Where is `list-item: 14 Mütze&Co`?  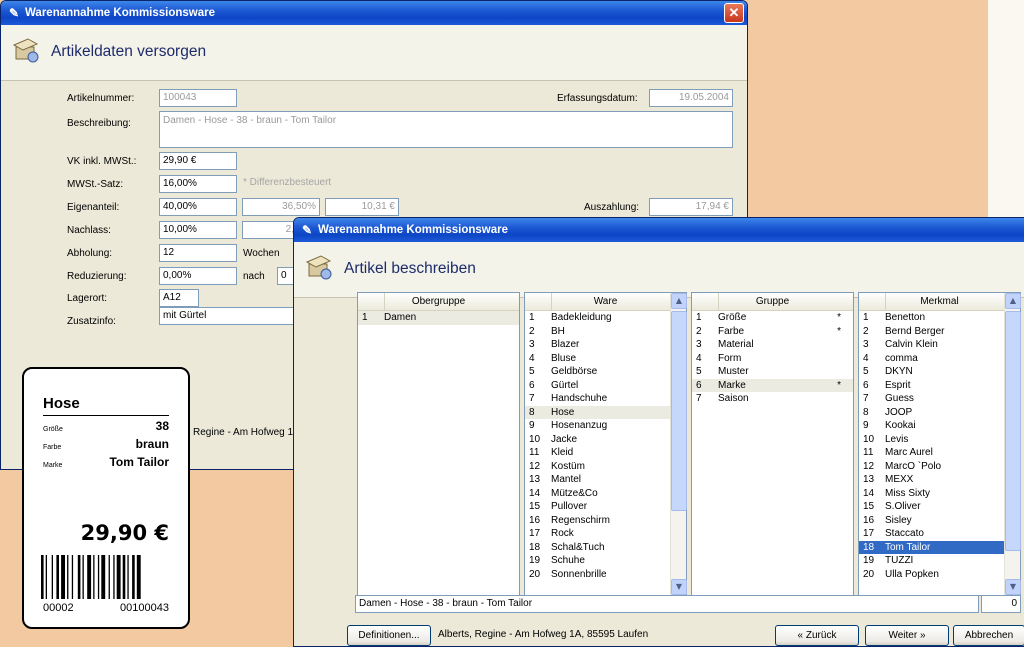
list-item: 14 Mütze&Co is located at coordinates (605, 494).